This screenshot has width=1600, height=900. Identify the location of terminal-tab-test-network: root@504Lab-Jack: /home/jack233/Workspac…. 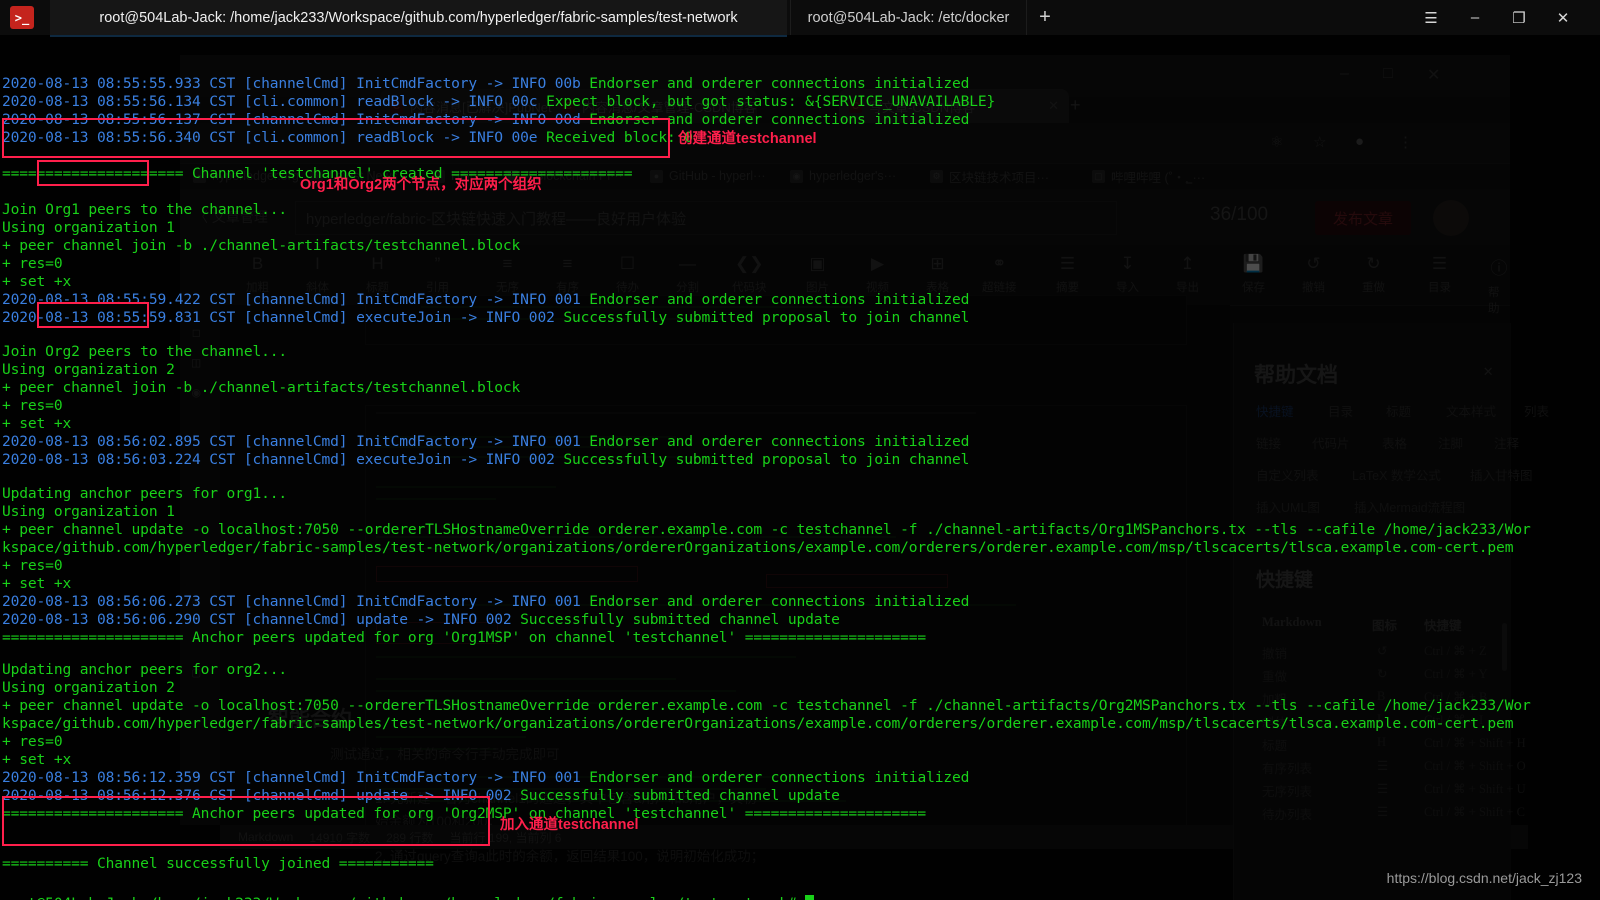
(418, 18).